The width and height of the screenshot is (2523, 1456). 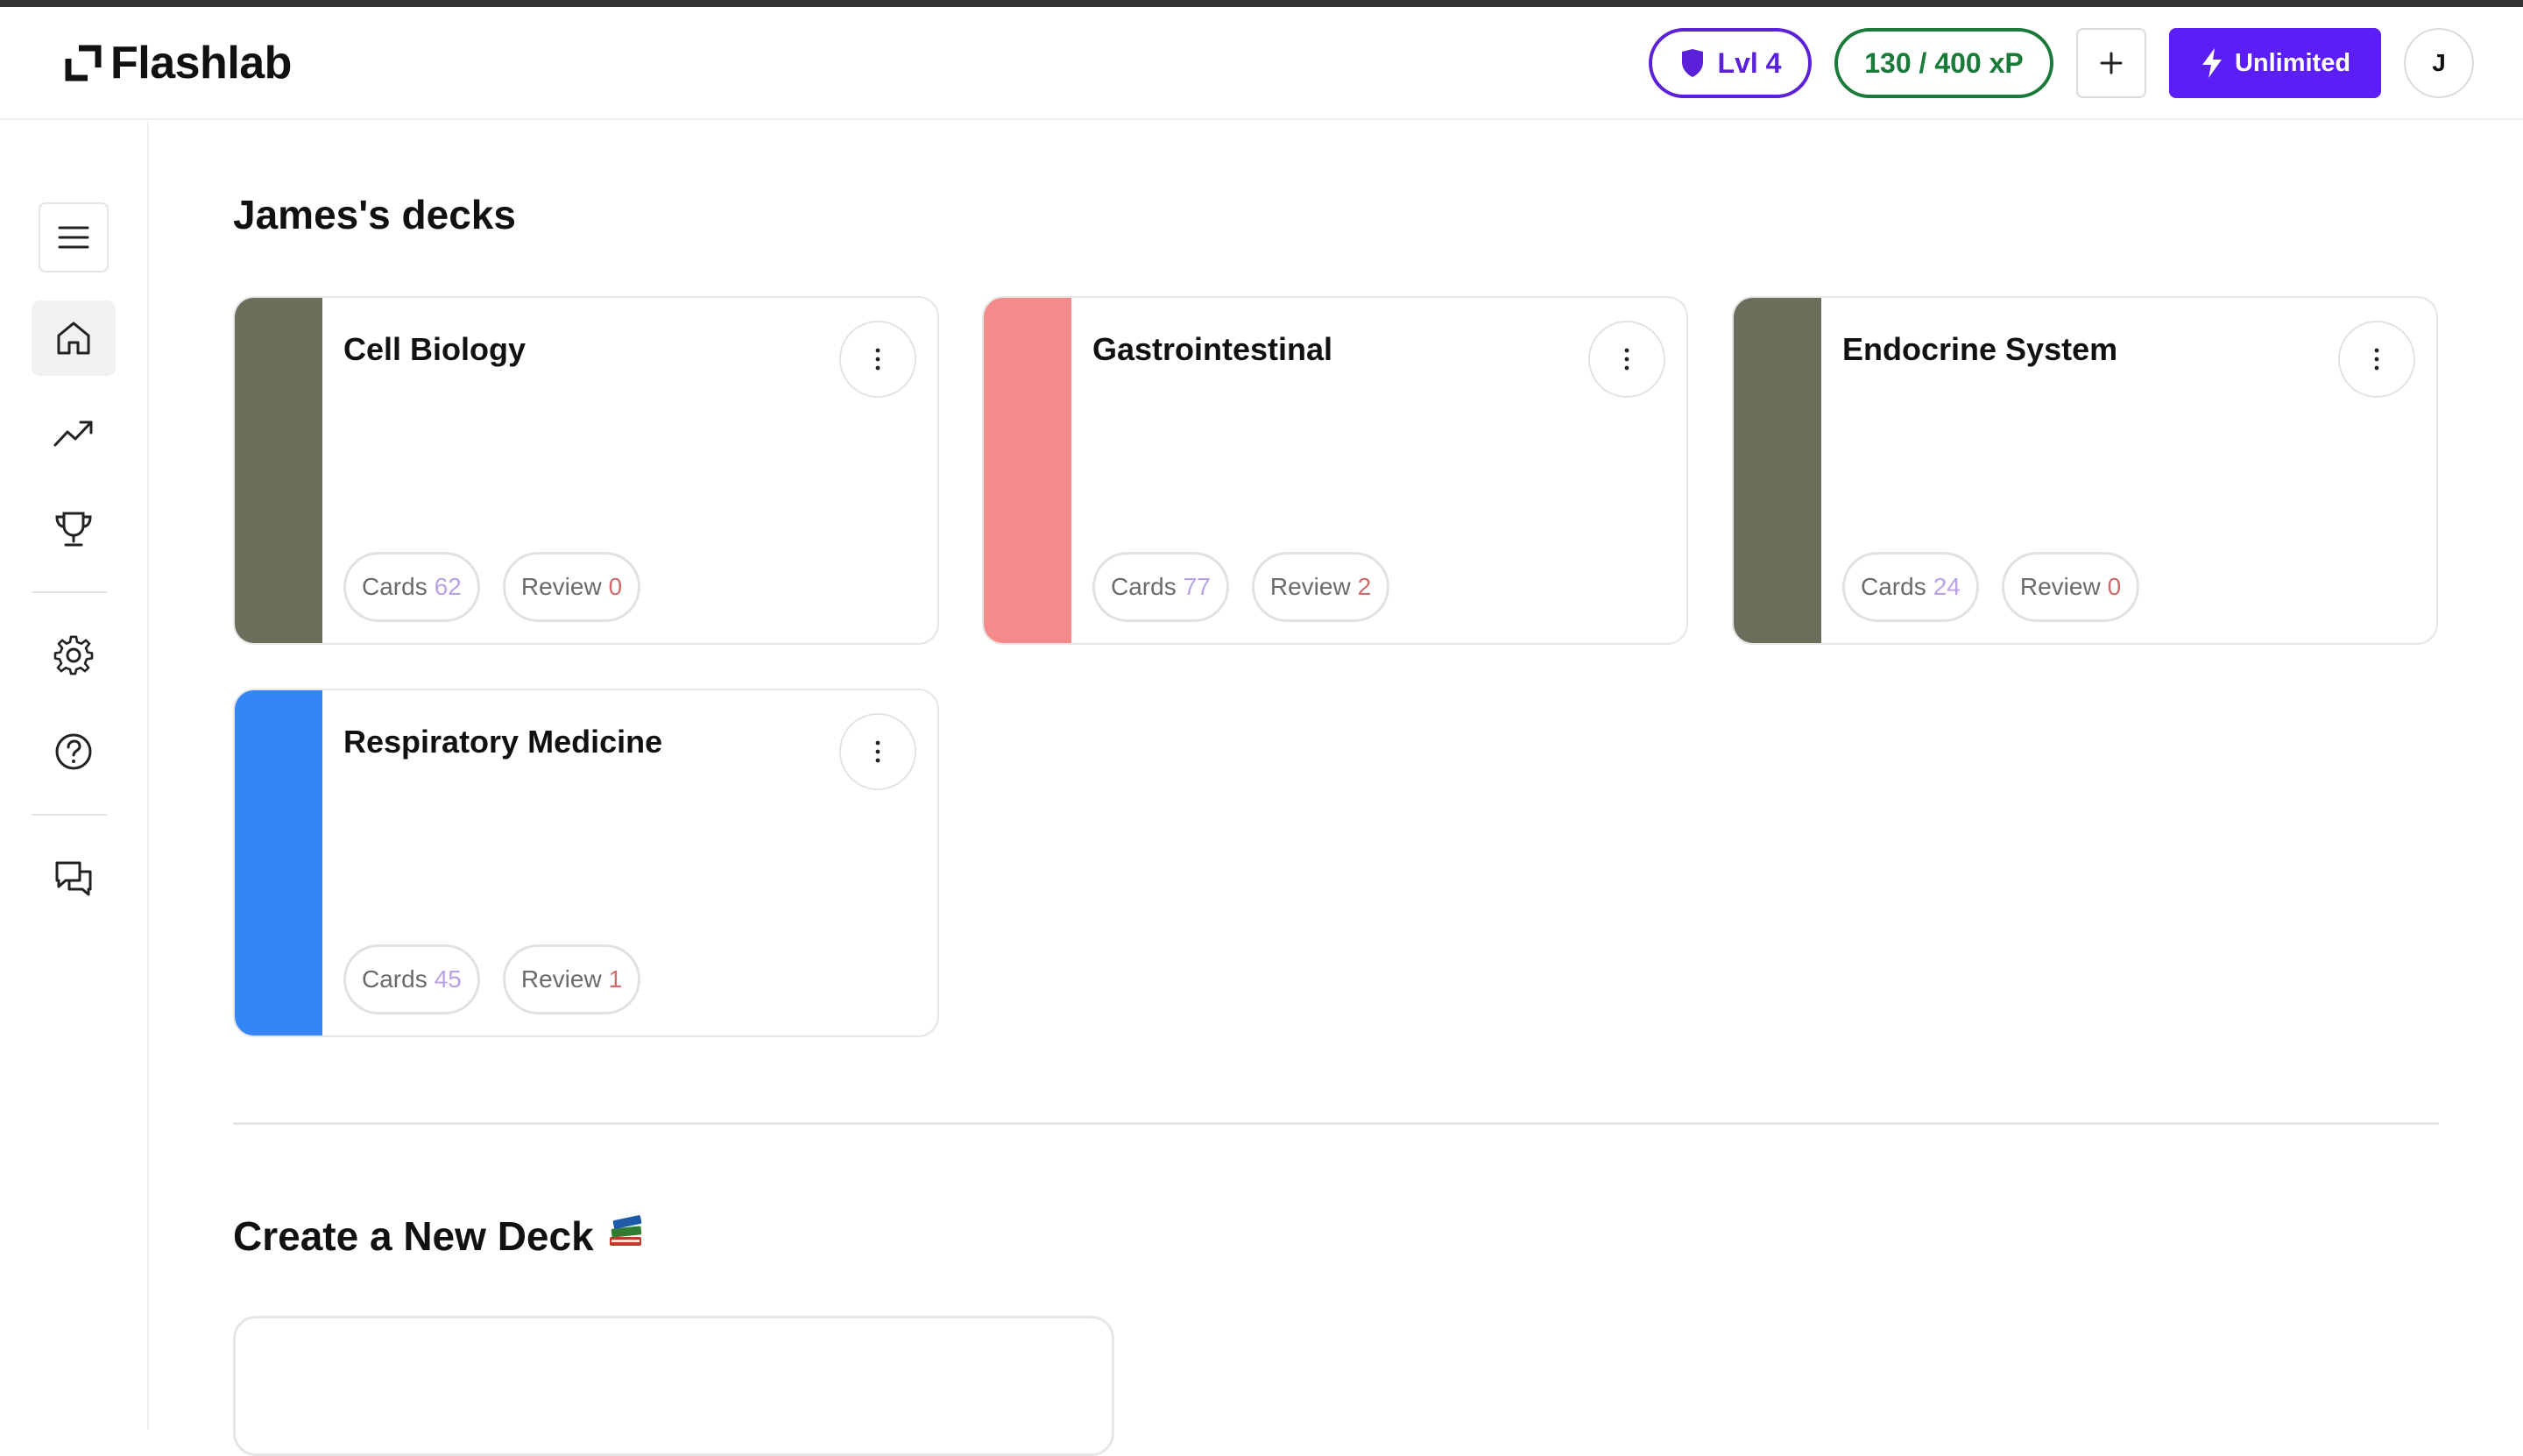 I want to click on sidebar-menu-button, so click(x=74, y=237).